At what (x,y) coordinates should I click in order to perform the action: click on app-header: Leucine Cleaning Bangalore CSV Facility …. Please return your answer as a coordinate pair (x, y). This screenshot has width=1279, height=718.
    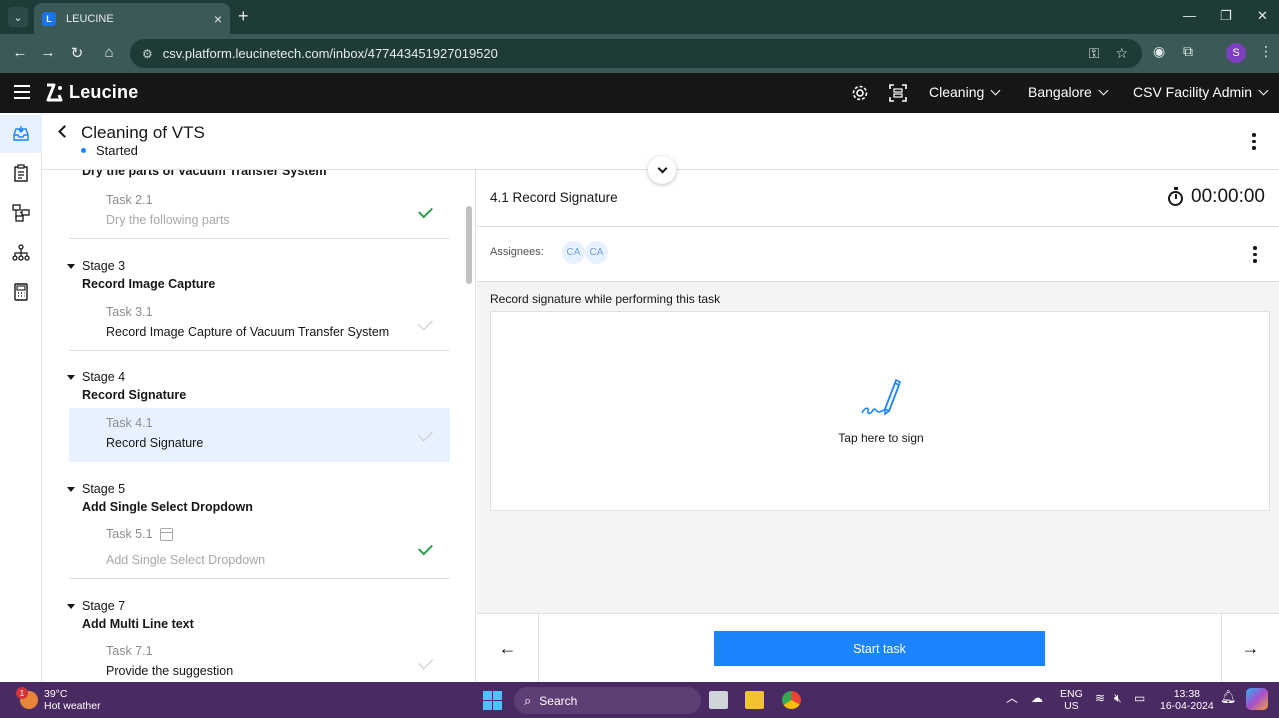
    Looking at the image, I should click on (639, 93).